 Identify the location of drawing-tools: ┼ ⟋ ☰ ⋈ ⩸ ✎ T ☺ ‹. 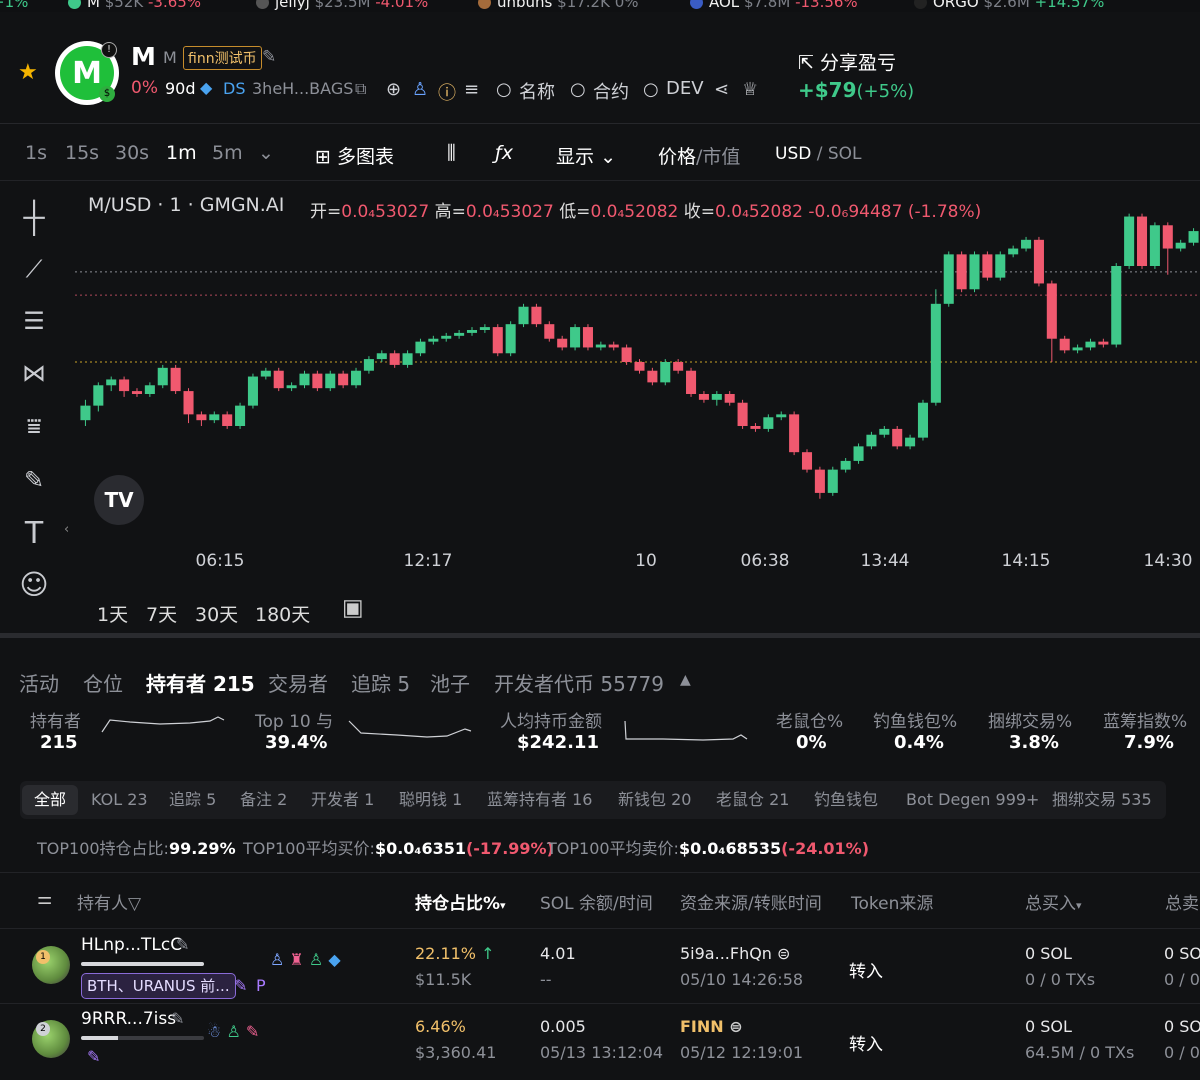
(34, 402).